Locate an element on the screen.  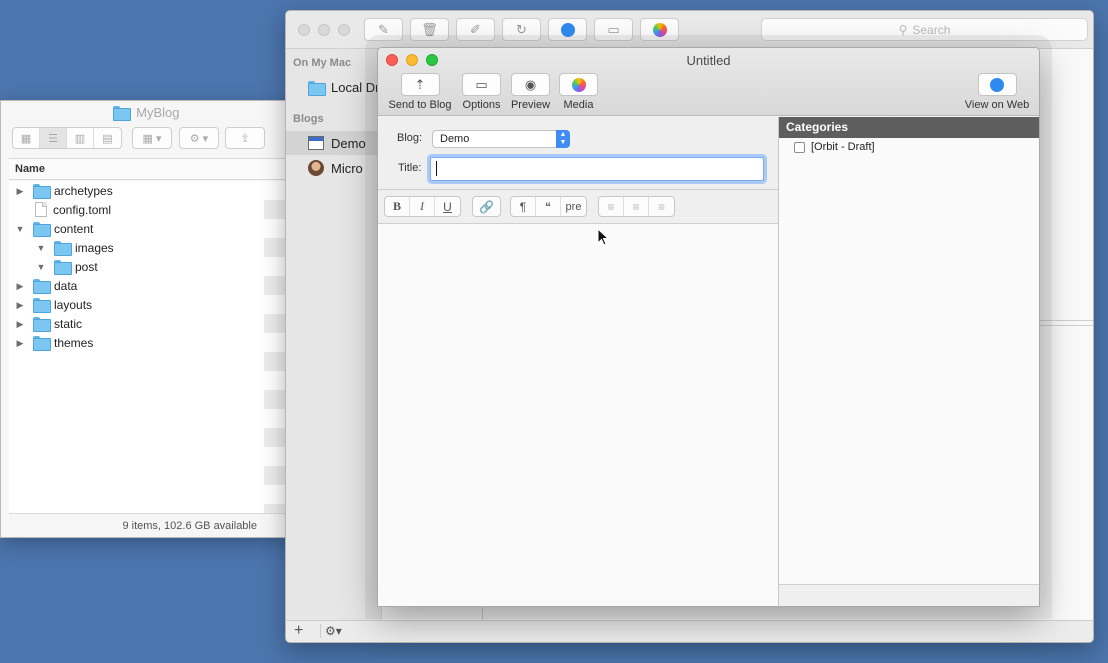
search-placeholder: Search is located at coordinates (931, 29).